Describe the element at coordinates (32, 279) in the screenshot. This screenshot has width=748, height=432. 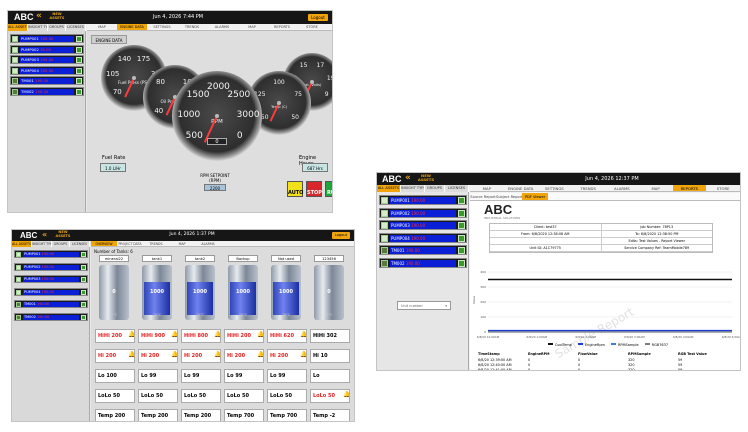
I see `asset-name-text: PUMP003` at that location.